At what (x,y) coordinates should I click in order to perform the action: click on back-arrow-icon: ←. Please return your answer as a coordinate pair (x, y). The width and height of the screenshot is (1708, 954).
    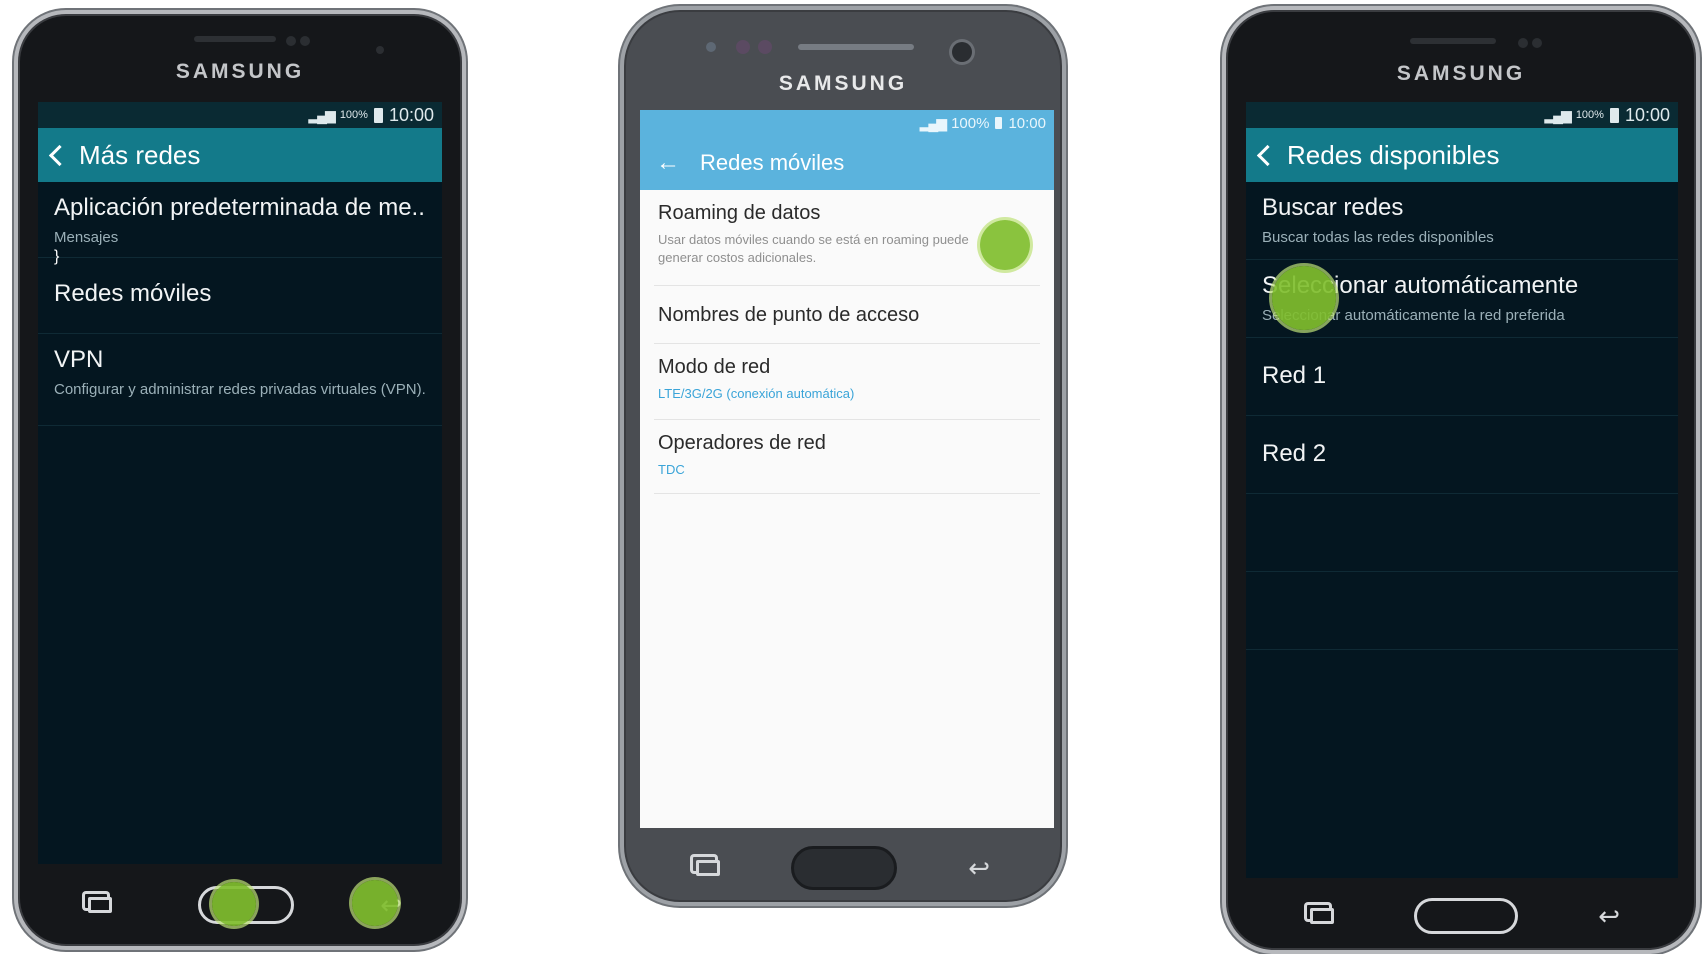
    Looking at the image, I should click on (668, 163).